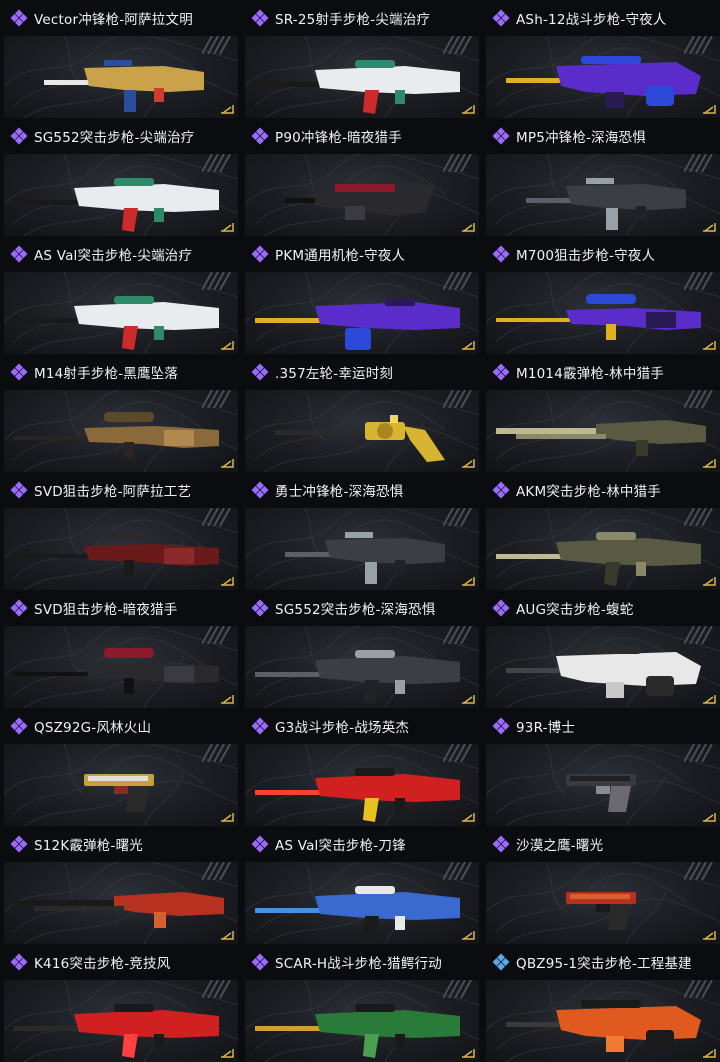 The image size is (720, 1062). I want to click on skin-title: SVD狙击步枪-暗夜猎手, so click(106, 610).